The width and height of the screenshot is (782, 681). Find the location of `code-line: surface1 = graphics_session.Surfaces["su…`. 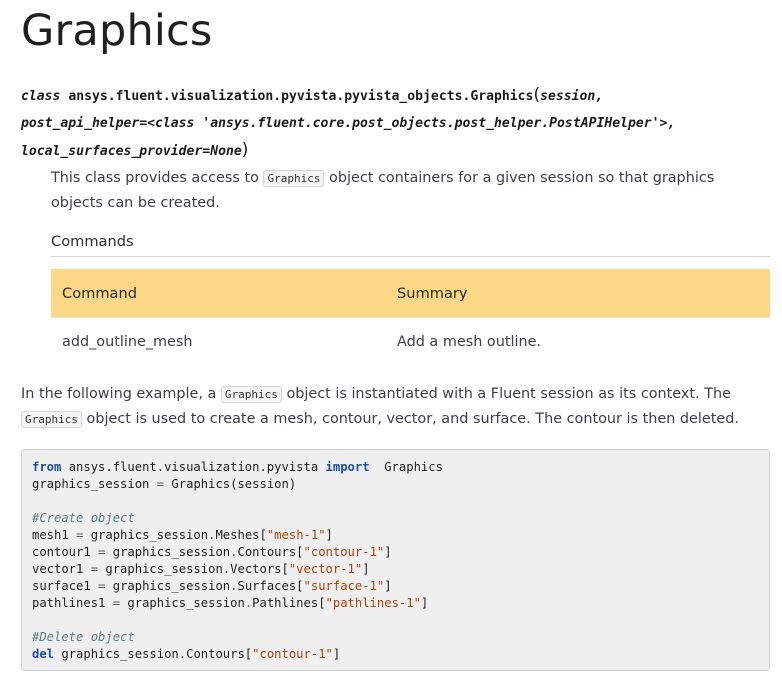

code-line: surface1 = graphics_session.Surfaces["su… is located at coordinates (395, 586).